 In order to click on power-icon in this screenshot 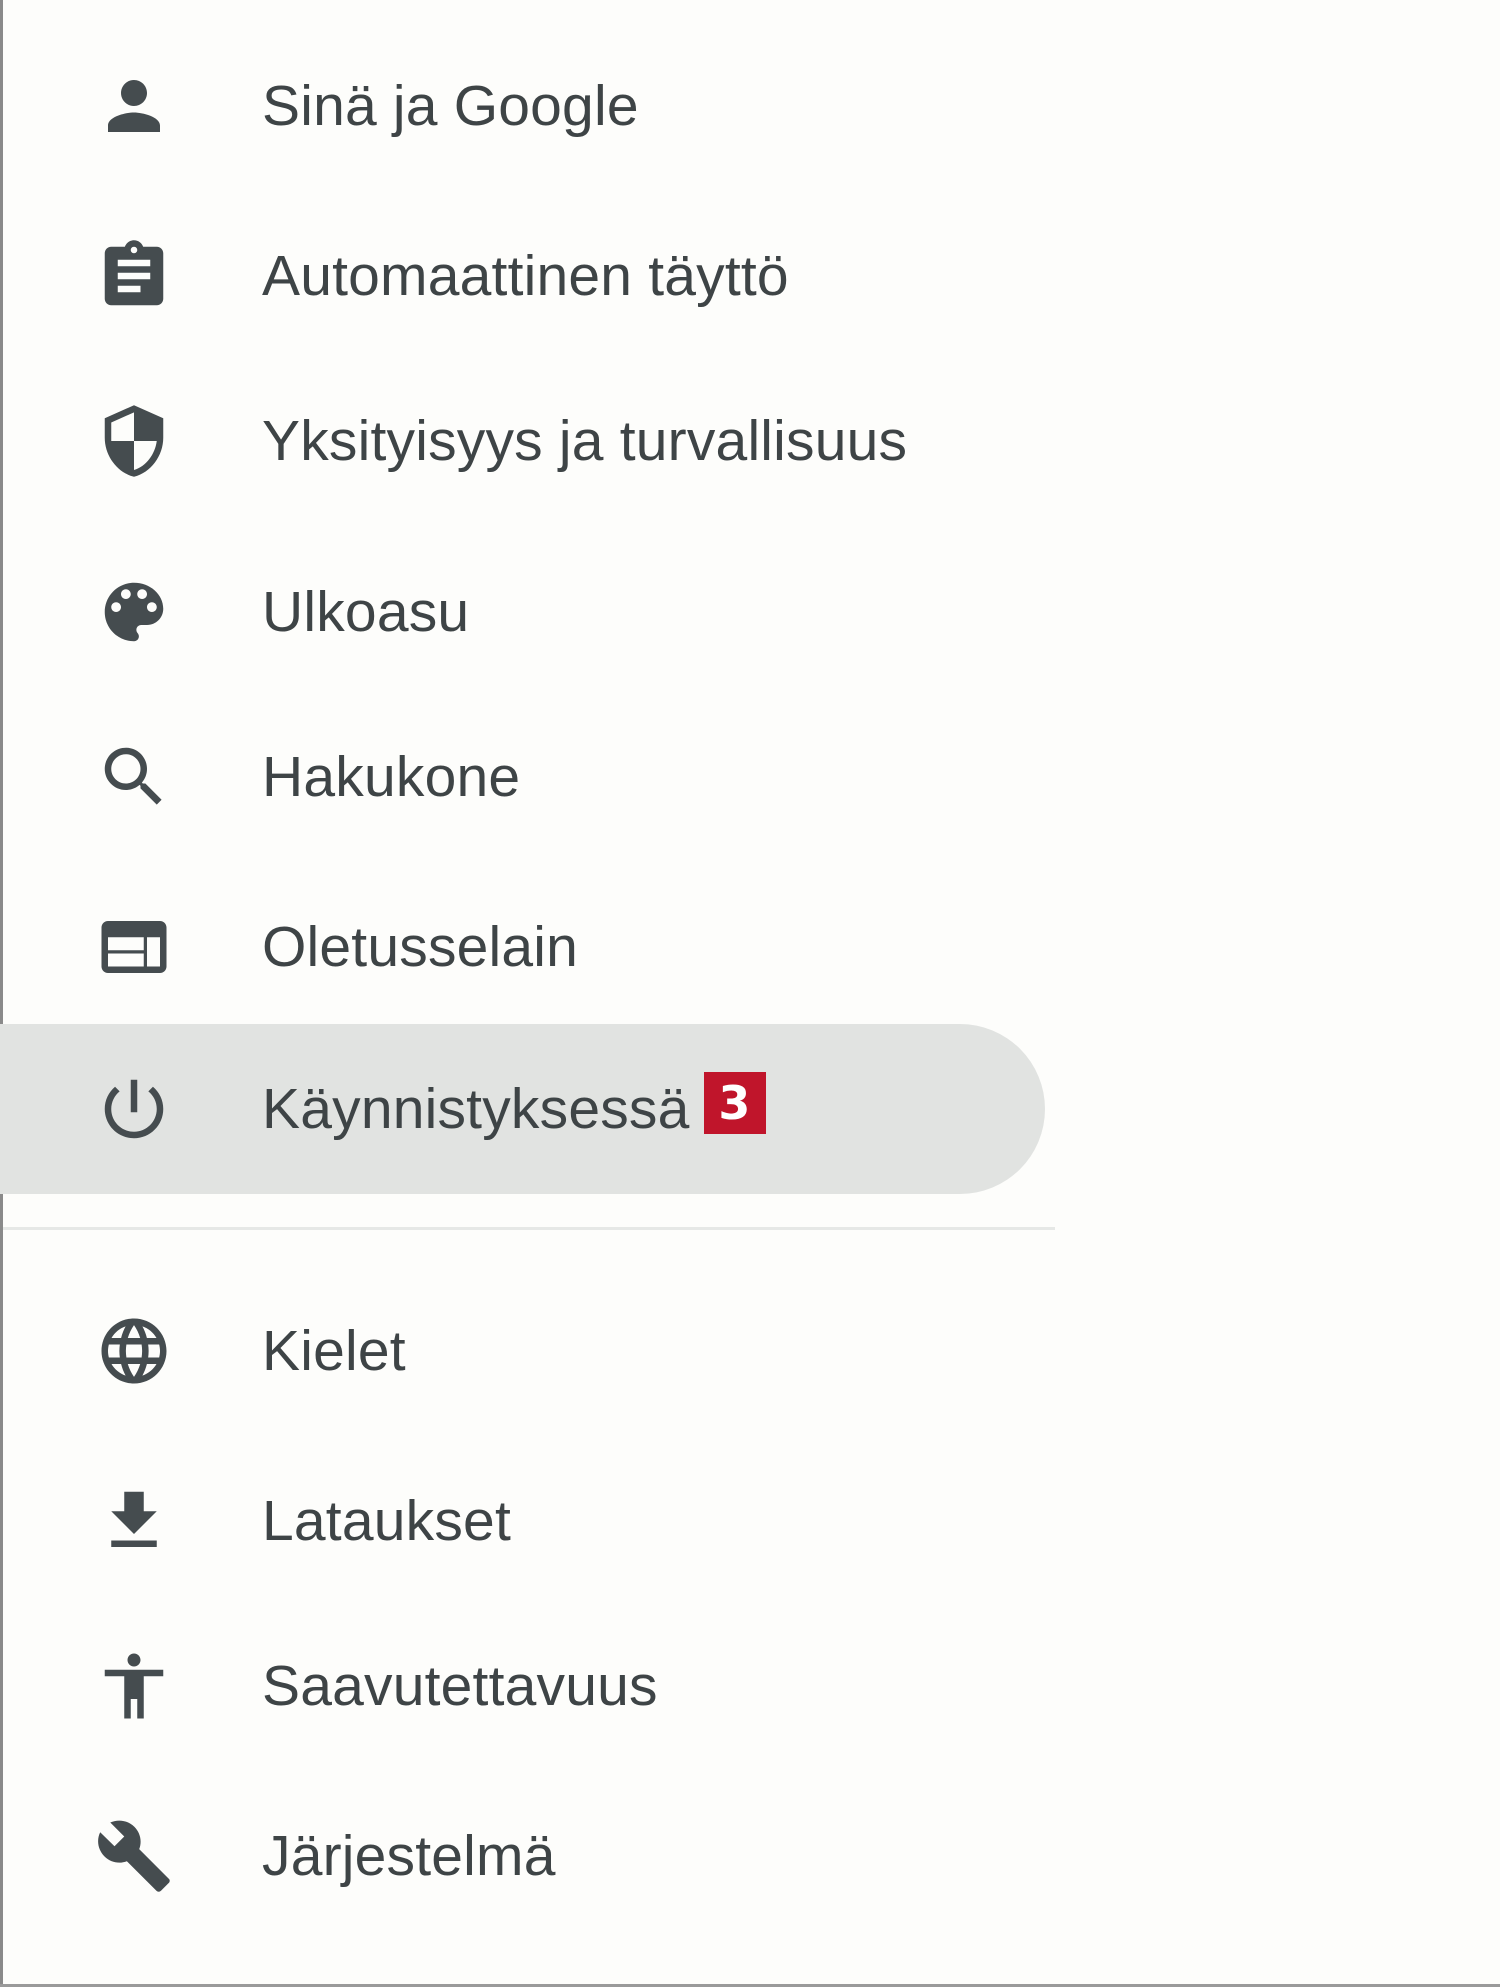, I will do `click(134, 1109)`.